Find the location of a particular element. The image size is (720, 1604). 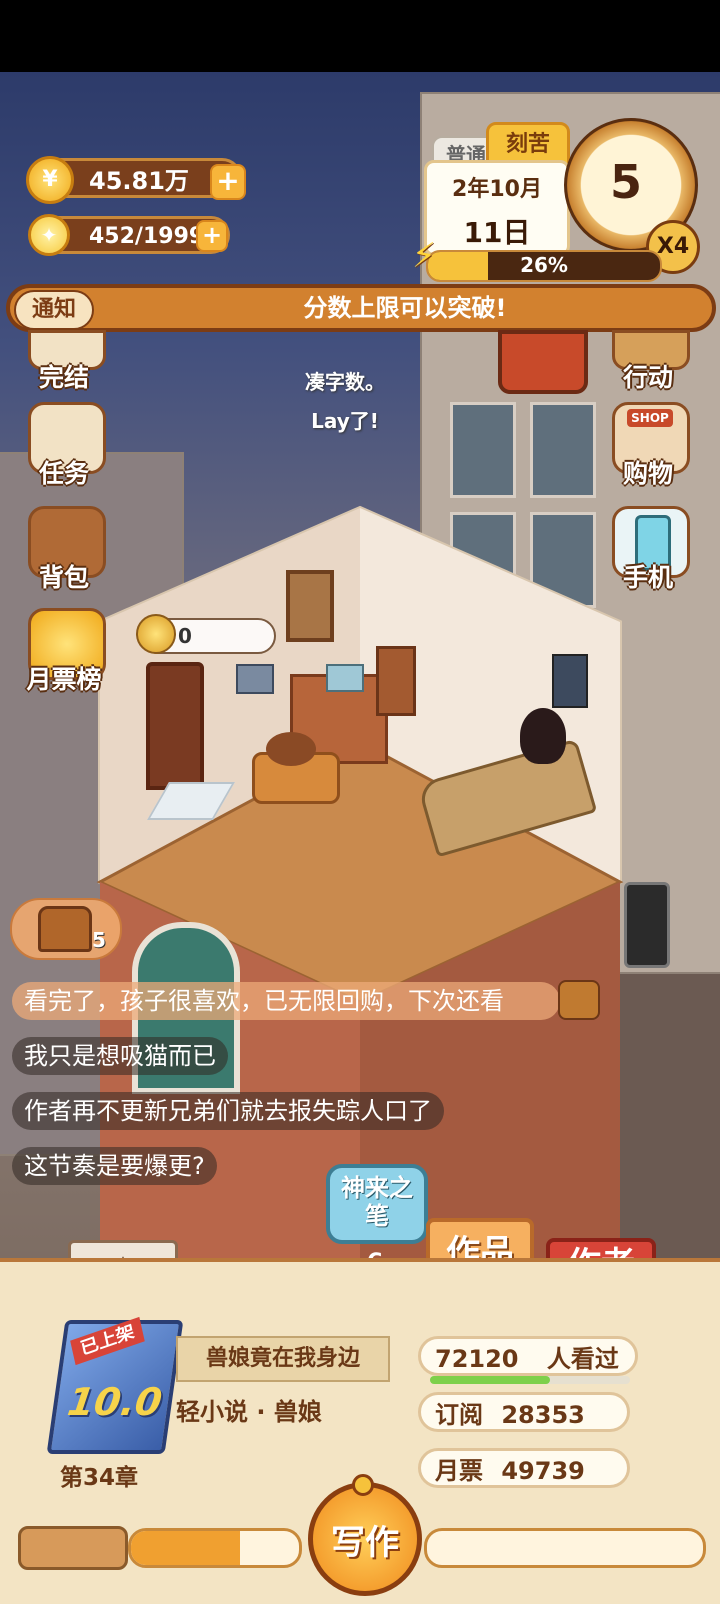

readers-value: 72120 is located at coordinates (477, 1359).